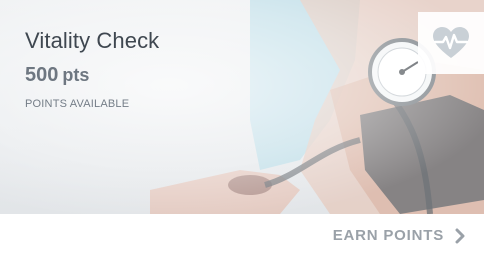 The height and width of the screenshot is (261, 484). I want to click on heart-pulse-icon, so click(451, 42).